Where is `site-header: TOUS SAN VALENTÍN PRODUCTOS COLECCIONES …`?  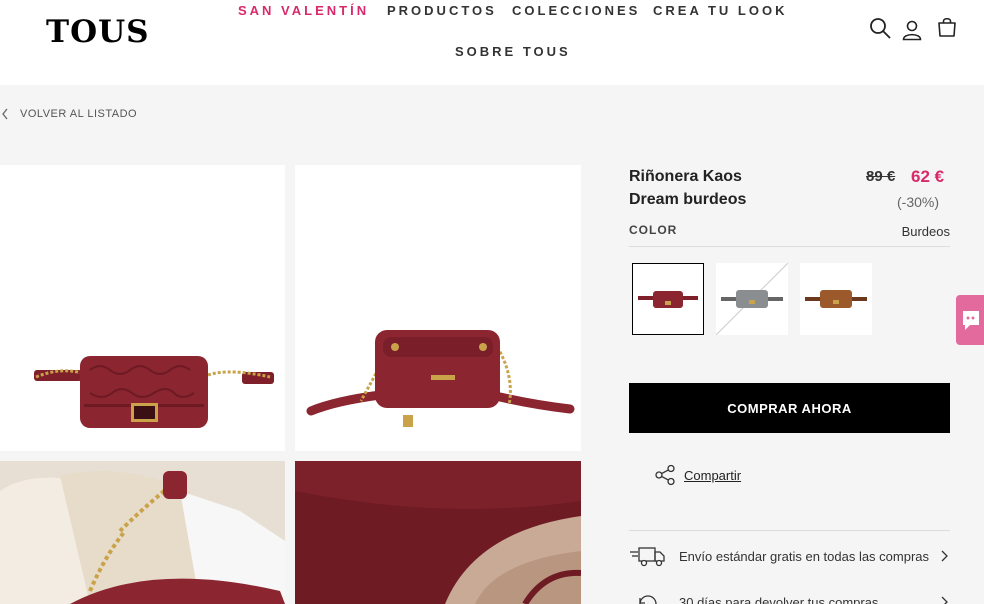 site-header: TOUS SAN VALENTÍN PRODUCTOS COLECCIONES … is located at coordinates (492, 42).